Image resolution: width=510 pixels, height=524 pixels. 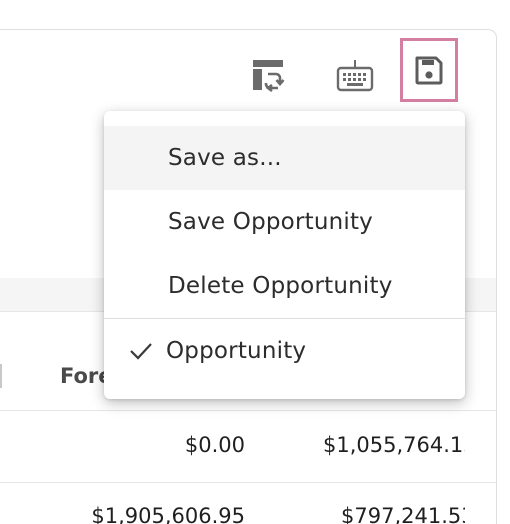 What do you see at coordinates (284, 286) in the screenshot?
I see `menu-item-delete-opportunity: Delete Opportunity` at bounding box center [284, 286].